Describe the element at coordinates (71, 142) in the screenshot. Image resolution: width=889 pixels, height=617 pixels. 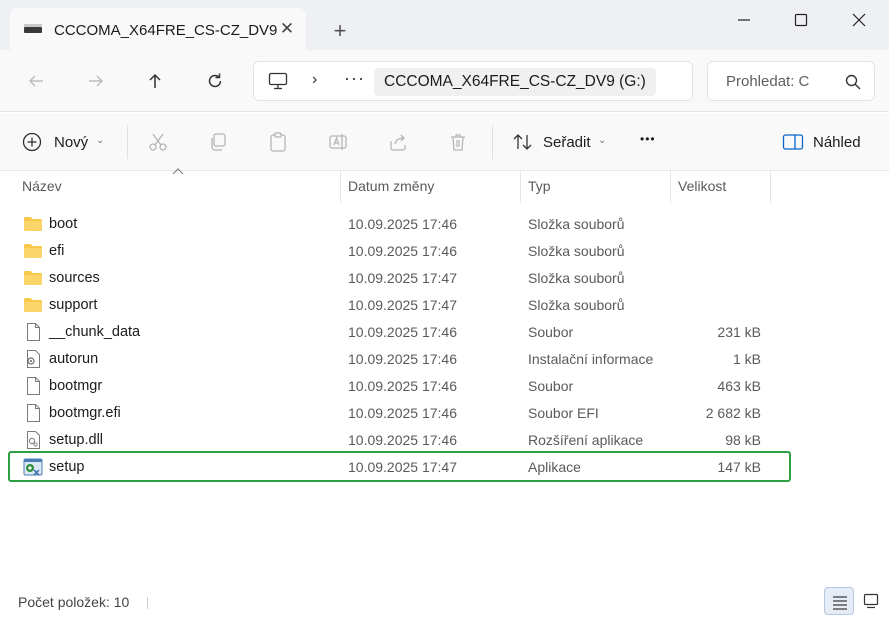
I see `new-label: Nový` at that location.